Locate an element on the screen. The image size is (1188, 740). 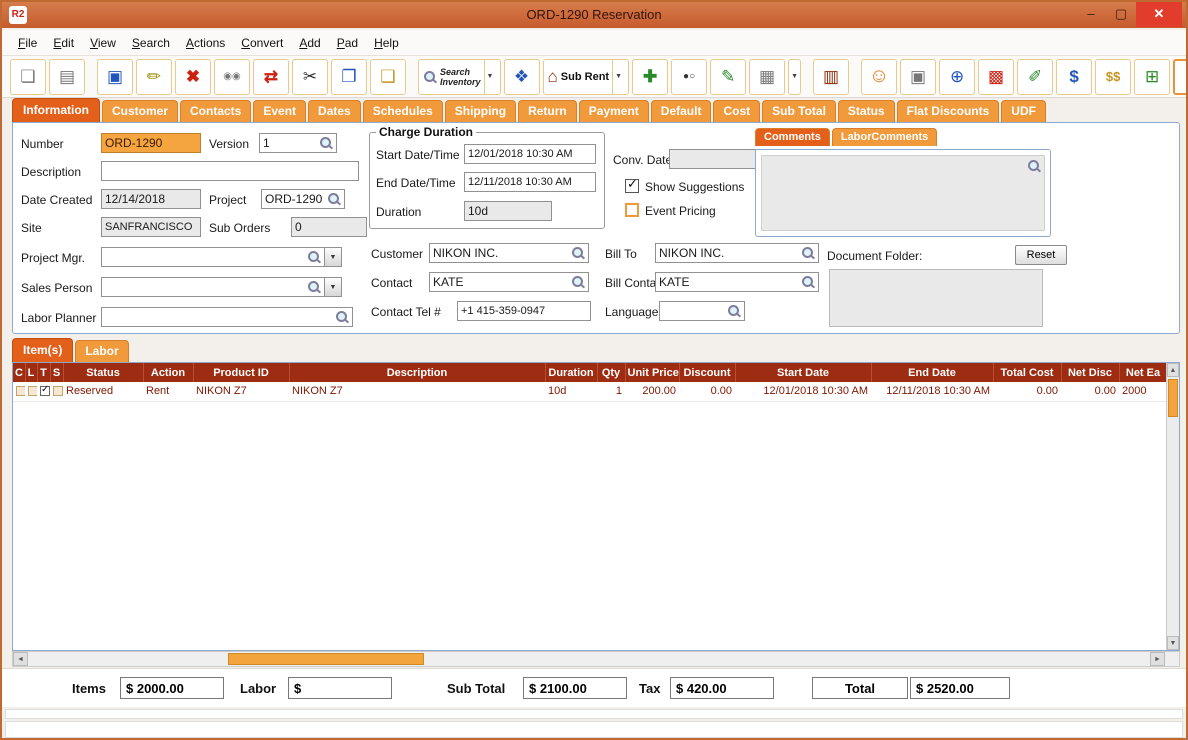
comments-textarea is located at coordinates (903, 193).